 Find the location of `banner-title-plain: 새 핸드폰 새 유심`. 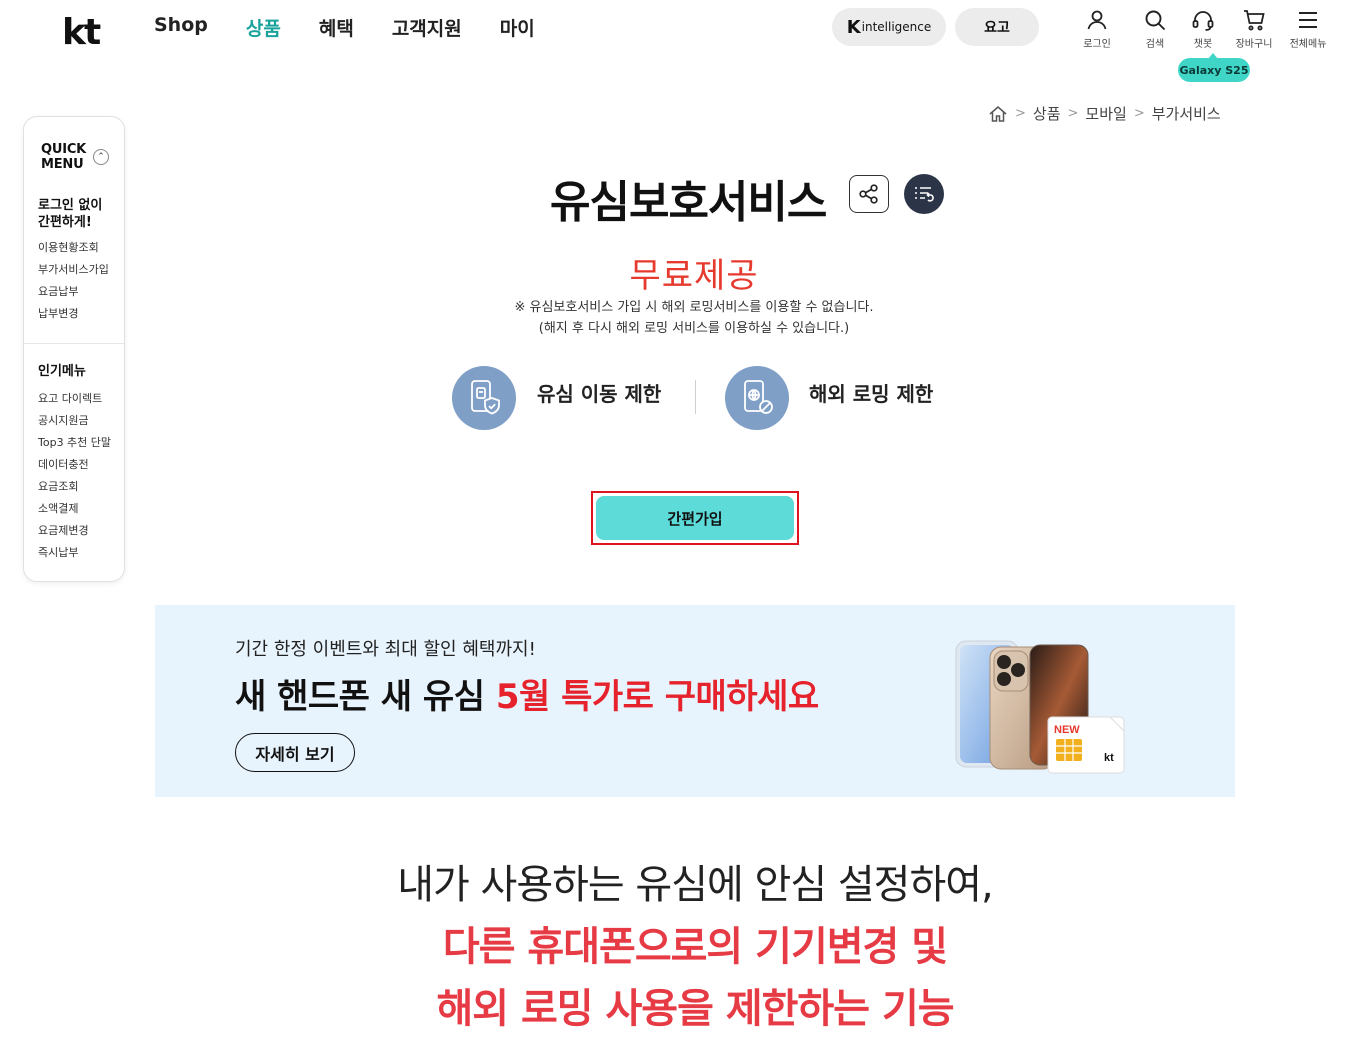

banner-title-plain: 새 핸드폰 새 유심 is located at coordinates (365, 697).